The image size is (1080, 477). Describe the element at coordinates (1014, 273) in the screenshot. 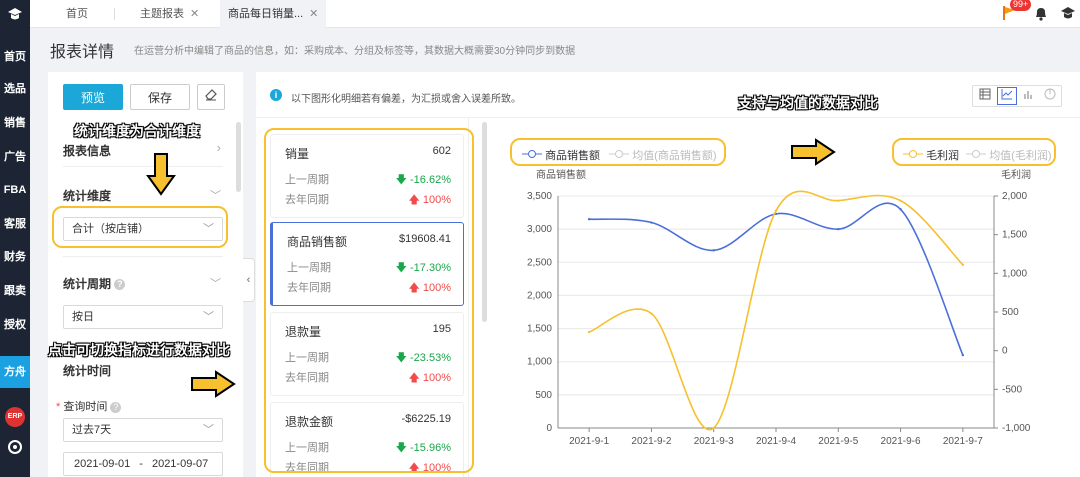

I see `y-tick-right: 1,000` at that location.